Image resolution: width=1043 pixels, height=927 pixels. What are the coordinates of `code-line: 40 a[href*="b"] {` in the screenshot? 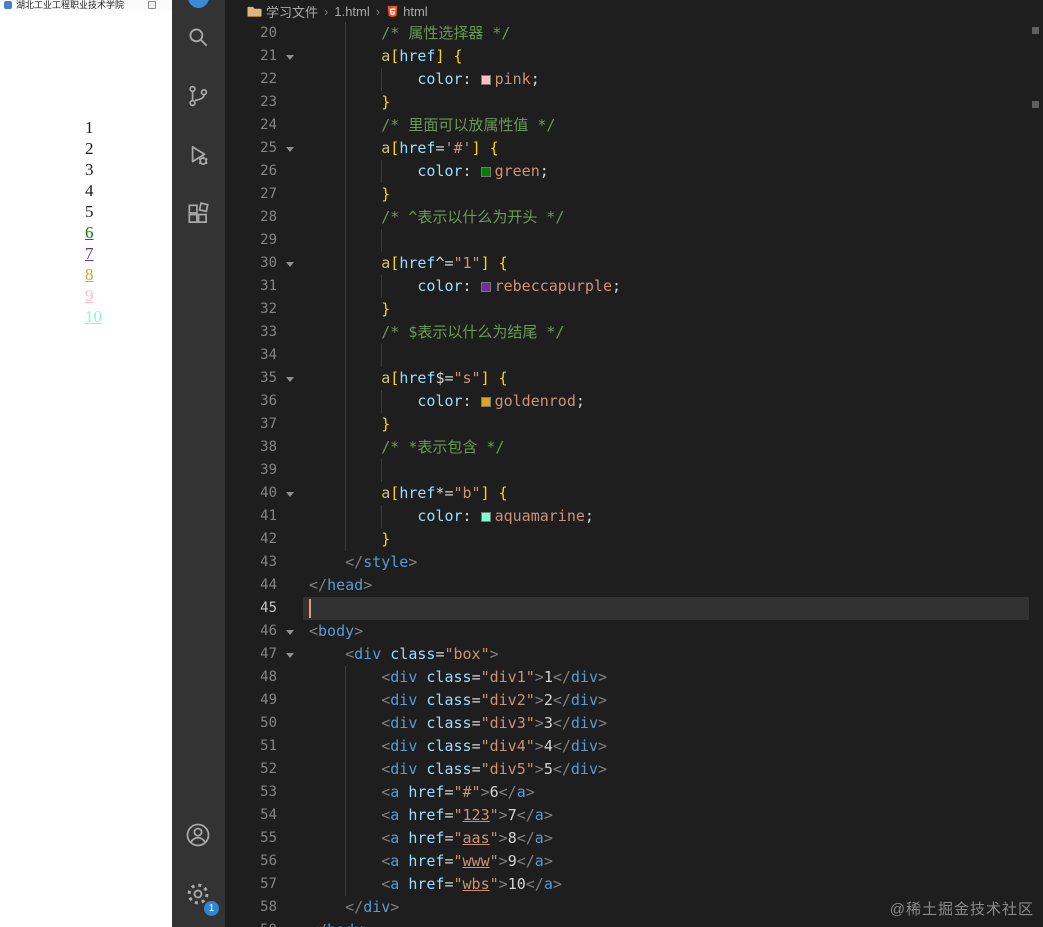 It's located at (634, 493).